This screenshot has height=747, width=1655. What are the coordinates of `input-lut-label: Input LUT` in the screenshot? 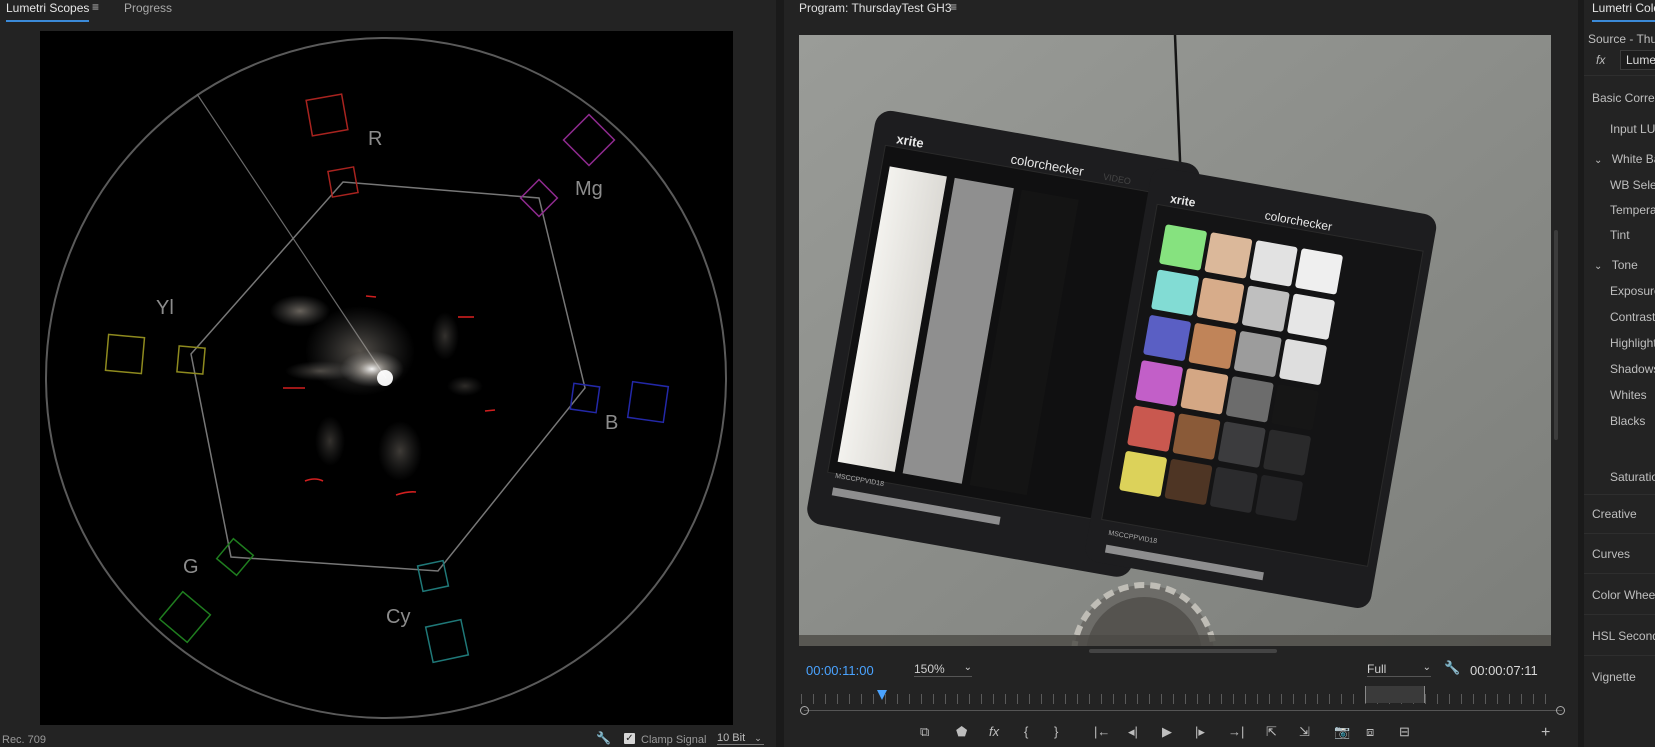 It's located at (1632, 129).